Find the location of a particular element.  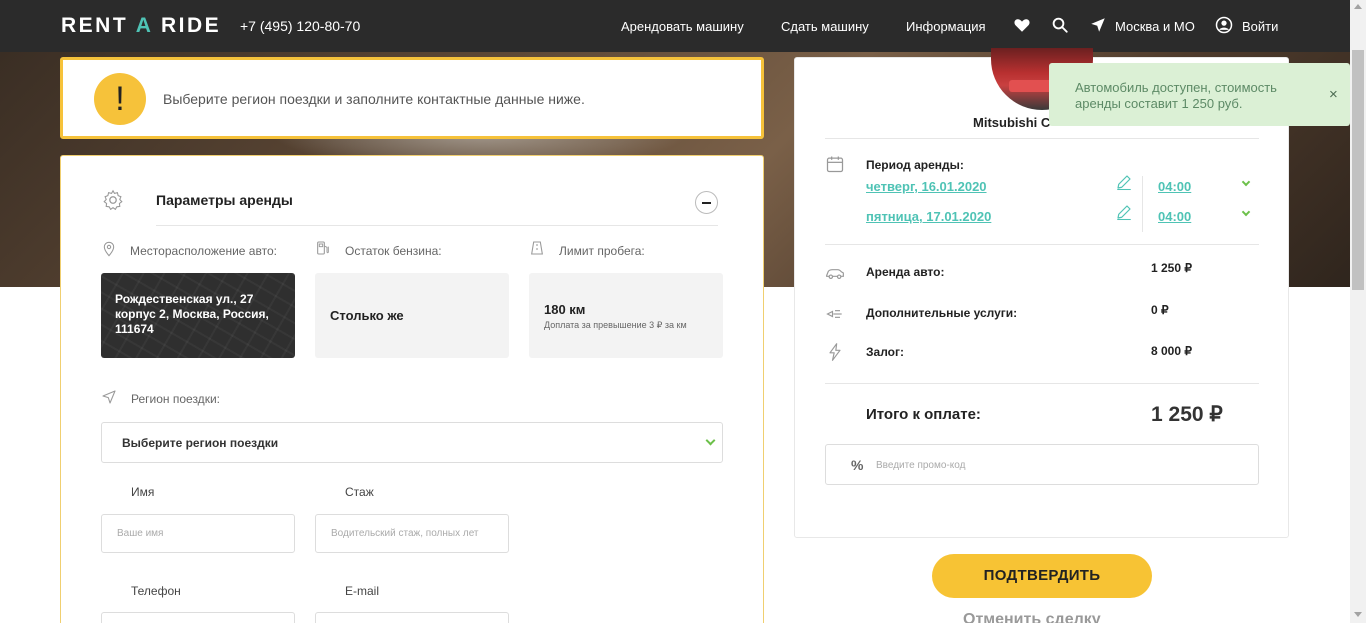

collapse-button is located at coordinates (706, 202).